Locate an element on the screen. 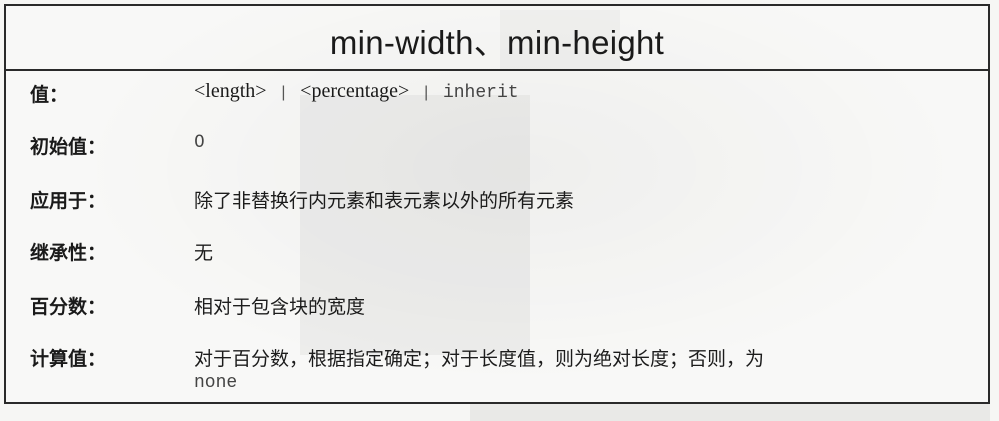 This screenshot has width=999, height=421. computed-value-none: none is located at coordinates (216, 383).